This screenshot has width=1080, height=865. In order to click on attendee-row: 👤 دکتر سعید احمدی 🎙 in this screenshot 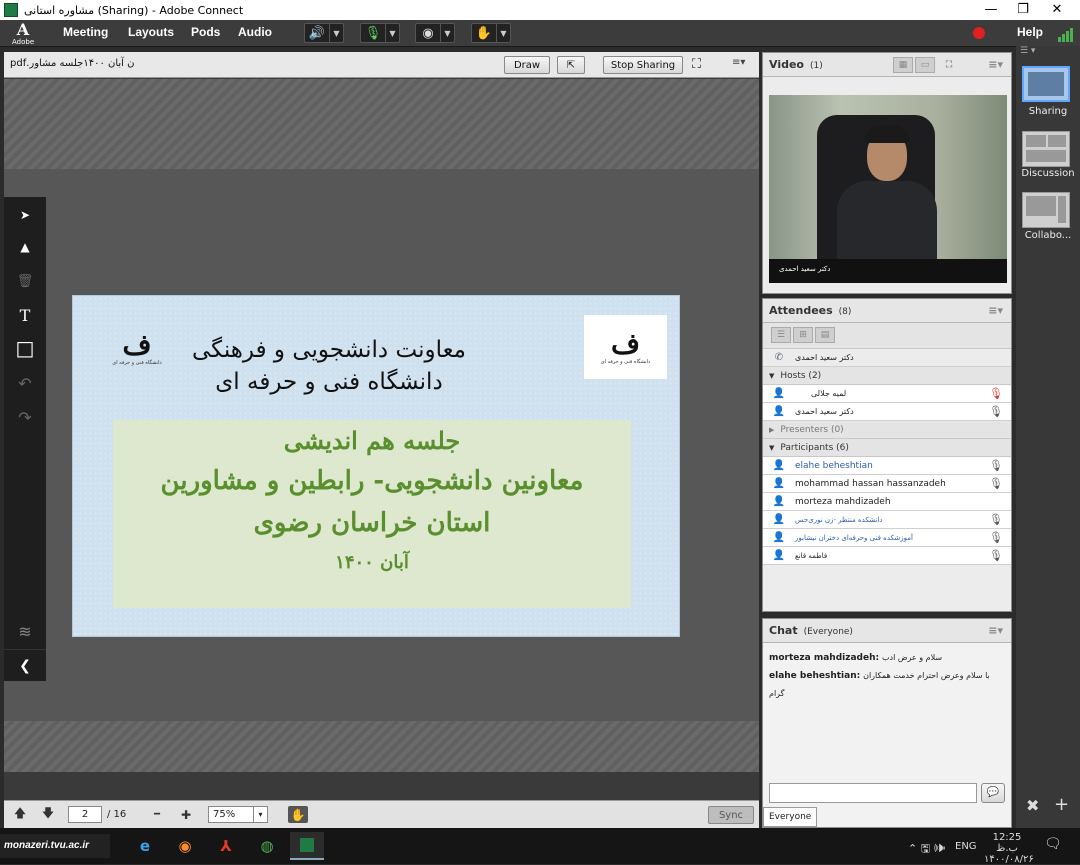, I will do `click(887, 412)`.